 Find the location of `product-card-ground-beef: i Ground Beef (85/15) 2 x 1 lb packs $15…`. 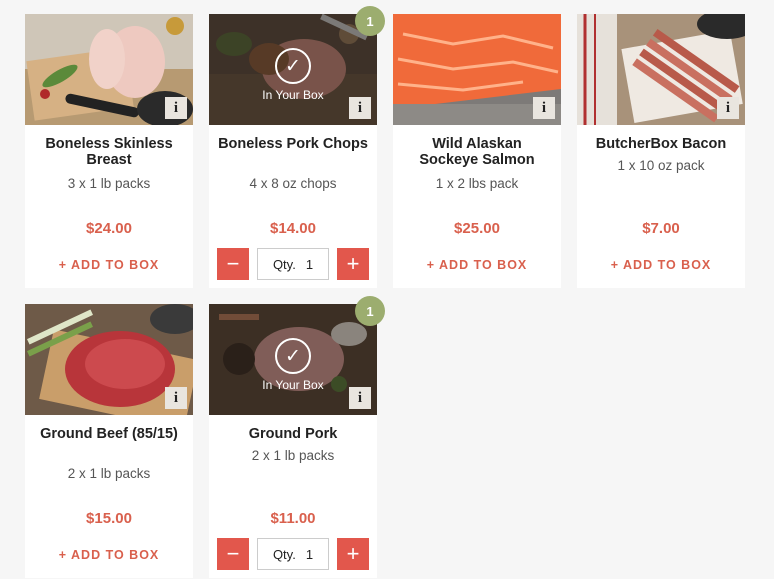

product-card-ground-beef: i Ground Beef (85/15) 2 x 1 lb packs $15… is located at coordinates (109, 441).